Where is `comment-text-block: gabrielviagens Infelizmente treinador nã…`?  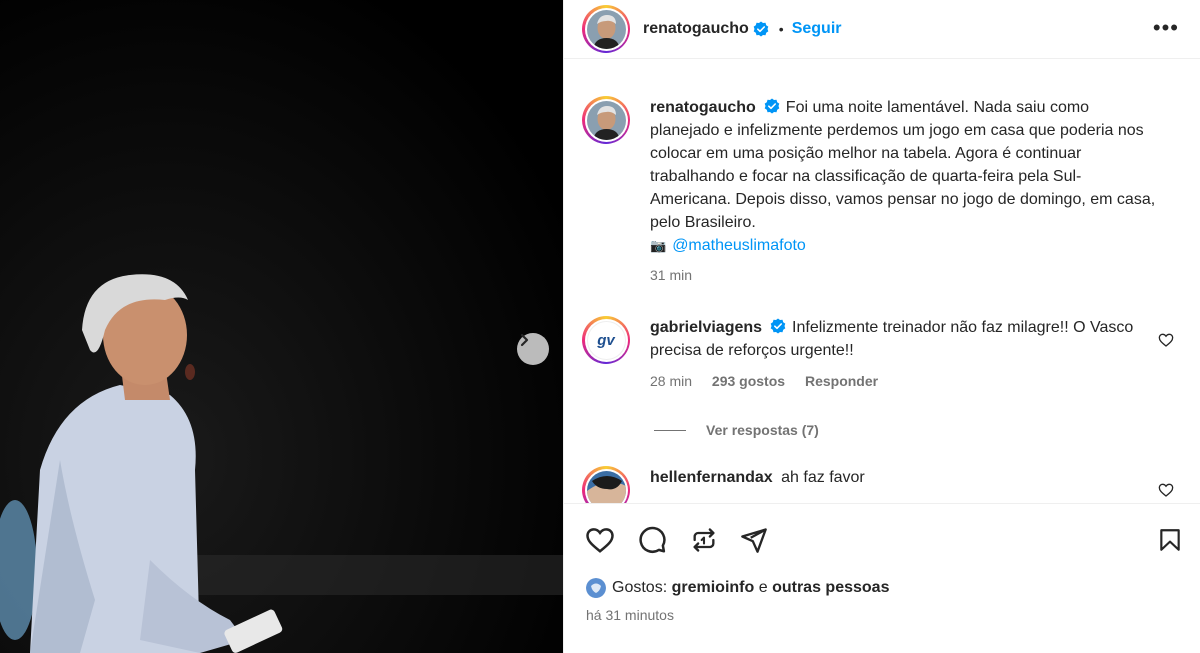 comment-text-block: gabrielviagens Infelizmente treinador nã… is located at coordinates (905, 354).